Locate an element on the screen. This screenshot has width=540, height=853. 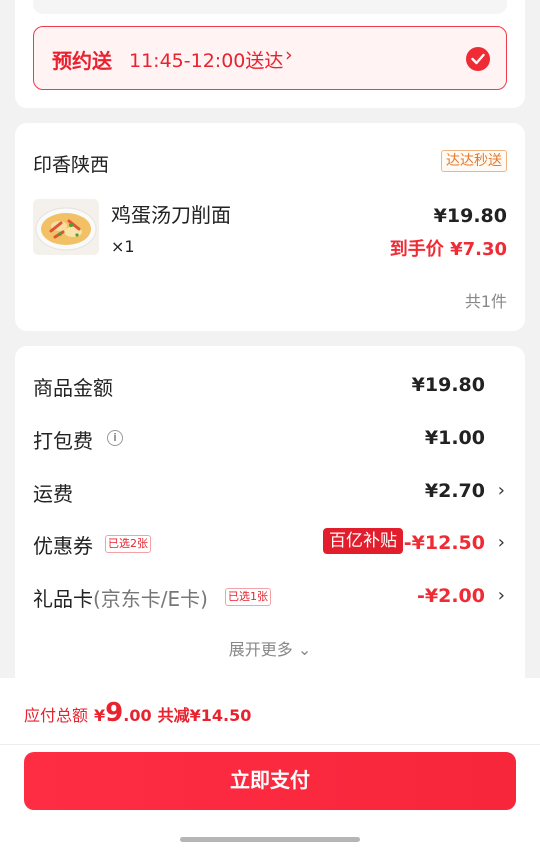
delivery-card: 预约送 11:45-12:00送达 › is located at coordinates (270, 54).